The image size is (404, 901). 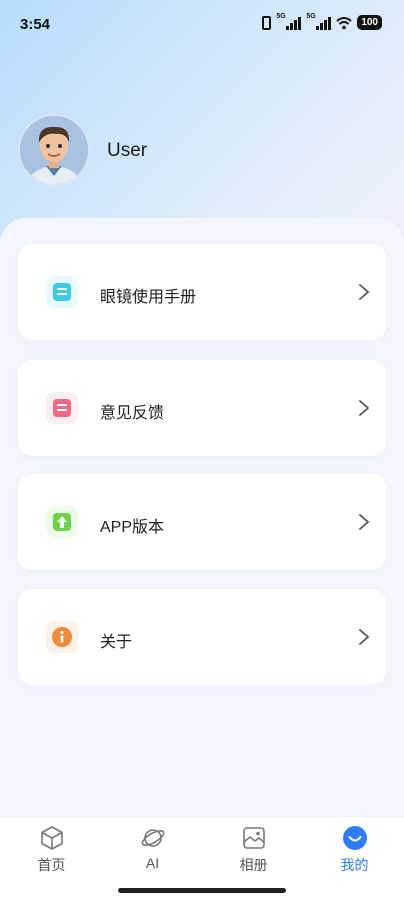 What do you see at coordinates (319, 21) in the screenshot?
I see `signal-icon-secondary: 5G` at bounding box center [319, 21].